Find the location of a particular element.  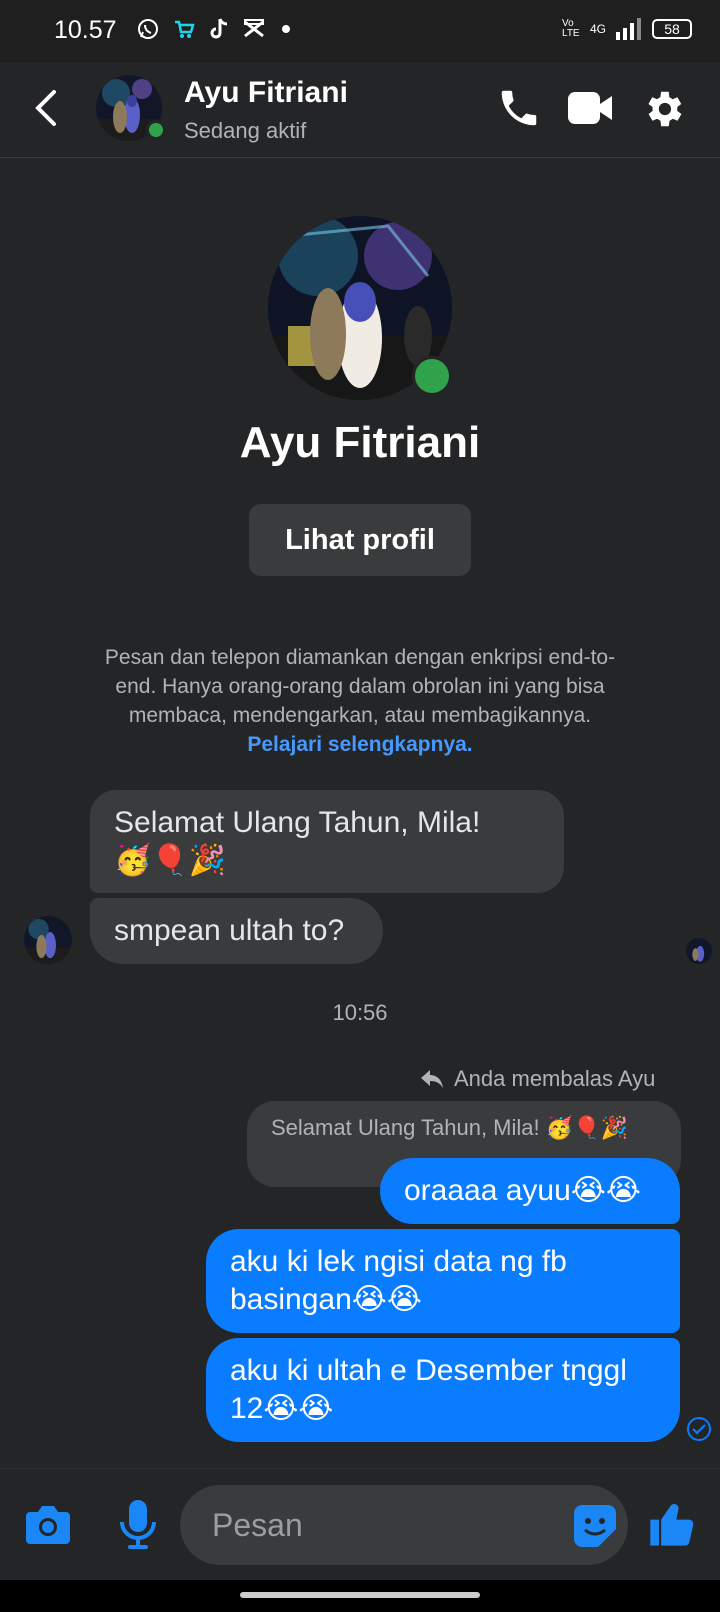

message-line-1: aku ki lek ngisi data ng fb is located at coordinates (398, 1261).